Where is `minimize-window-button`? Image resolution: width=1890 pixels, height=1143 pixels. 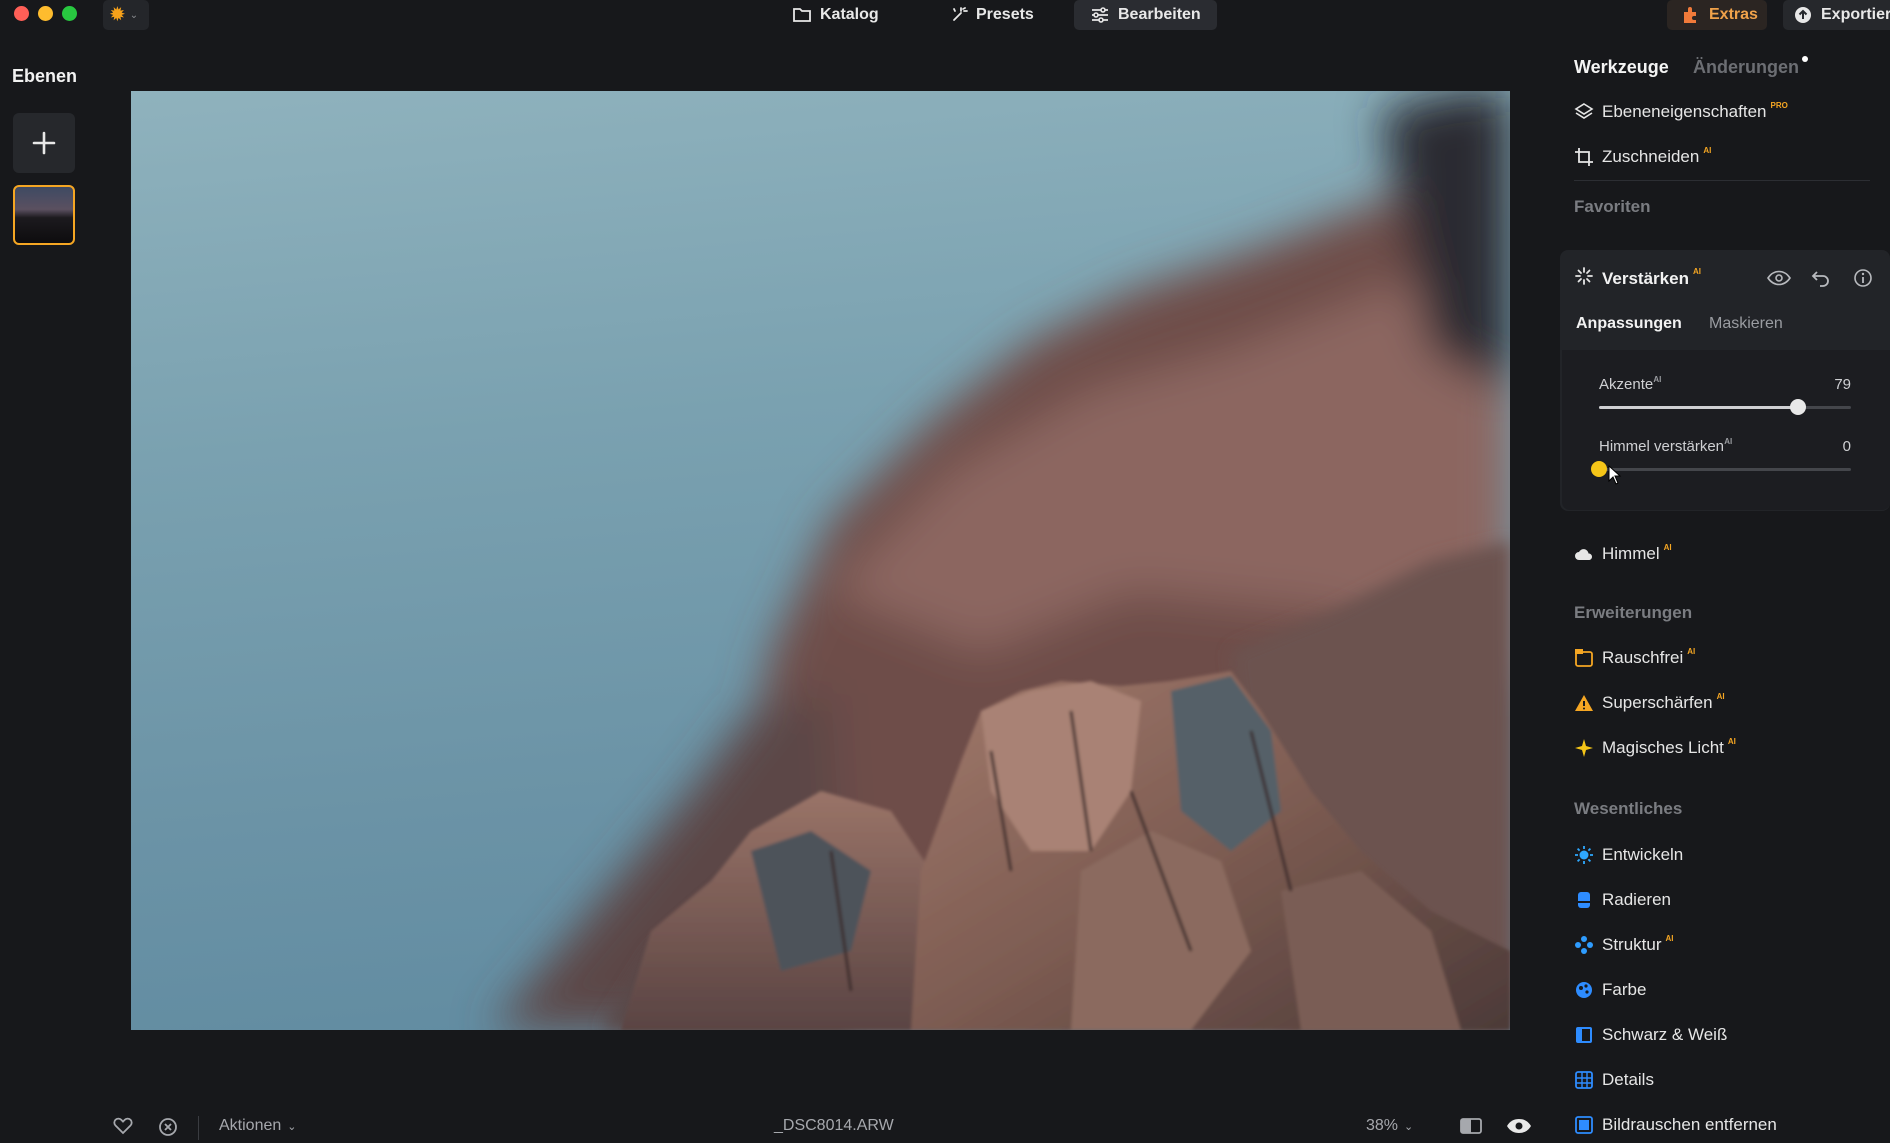 minimize-window-button is located at coordinates (45, 13).